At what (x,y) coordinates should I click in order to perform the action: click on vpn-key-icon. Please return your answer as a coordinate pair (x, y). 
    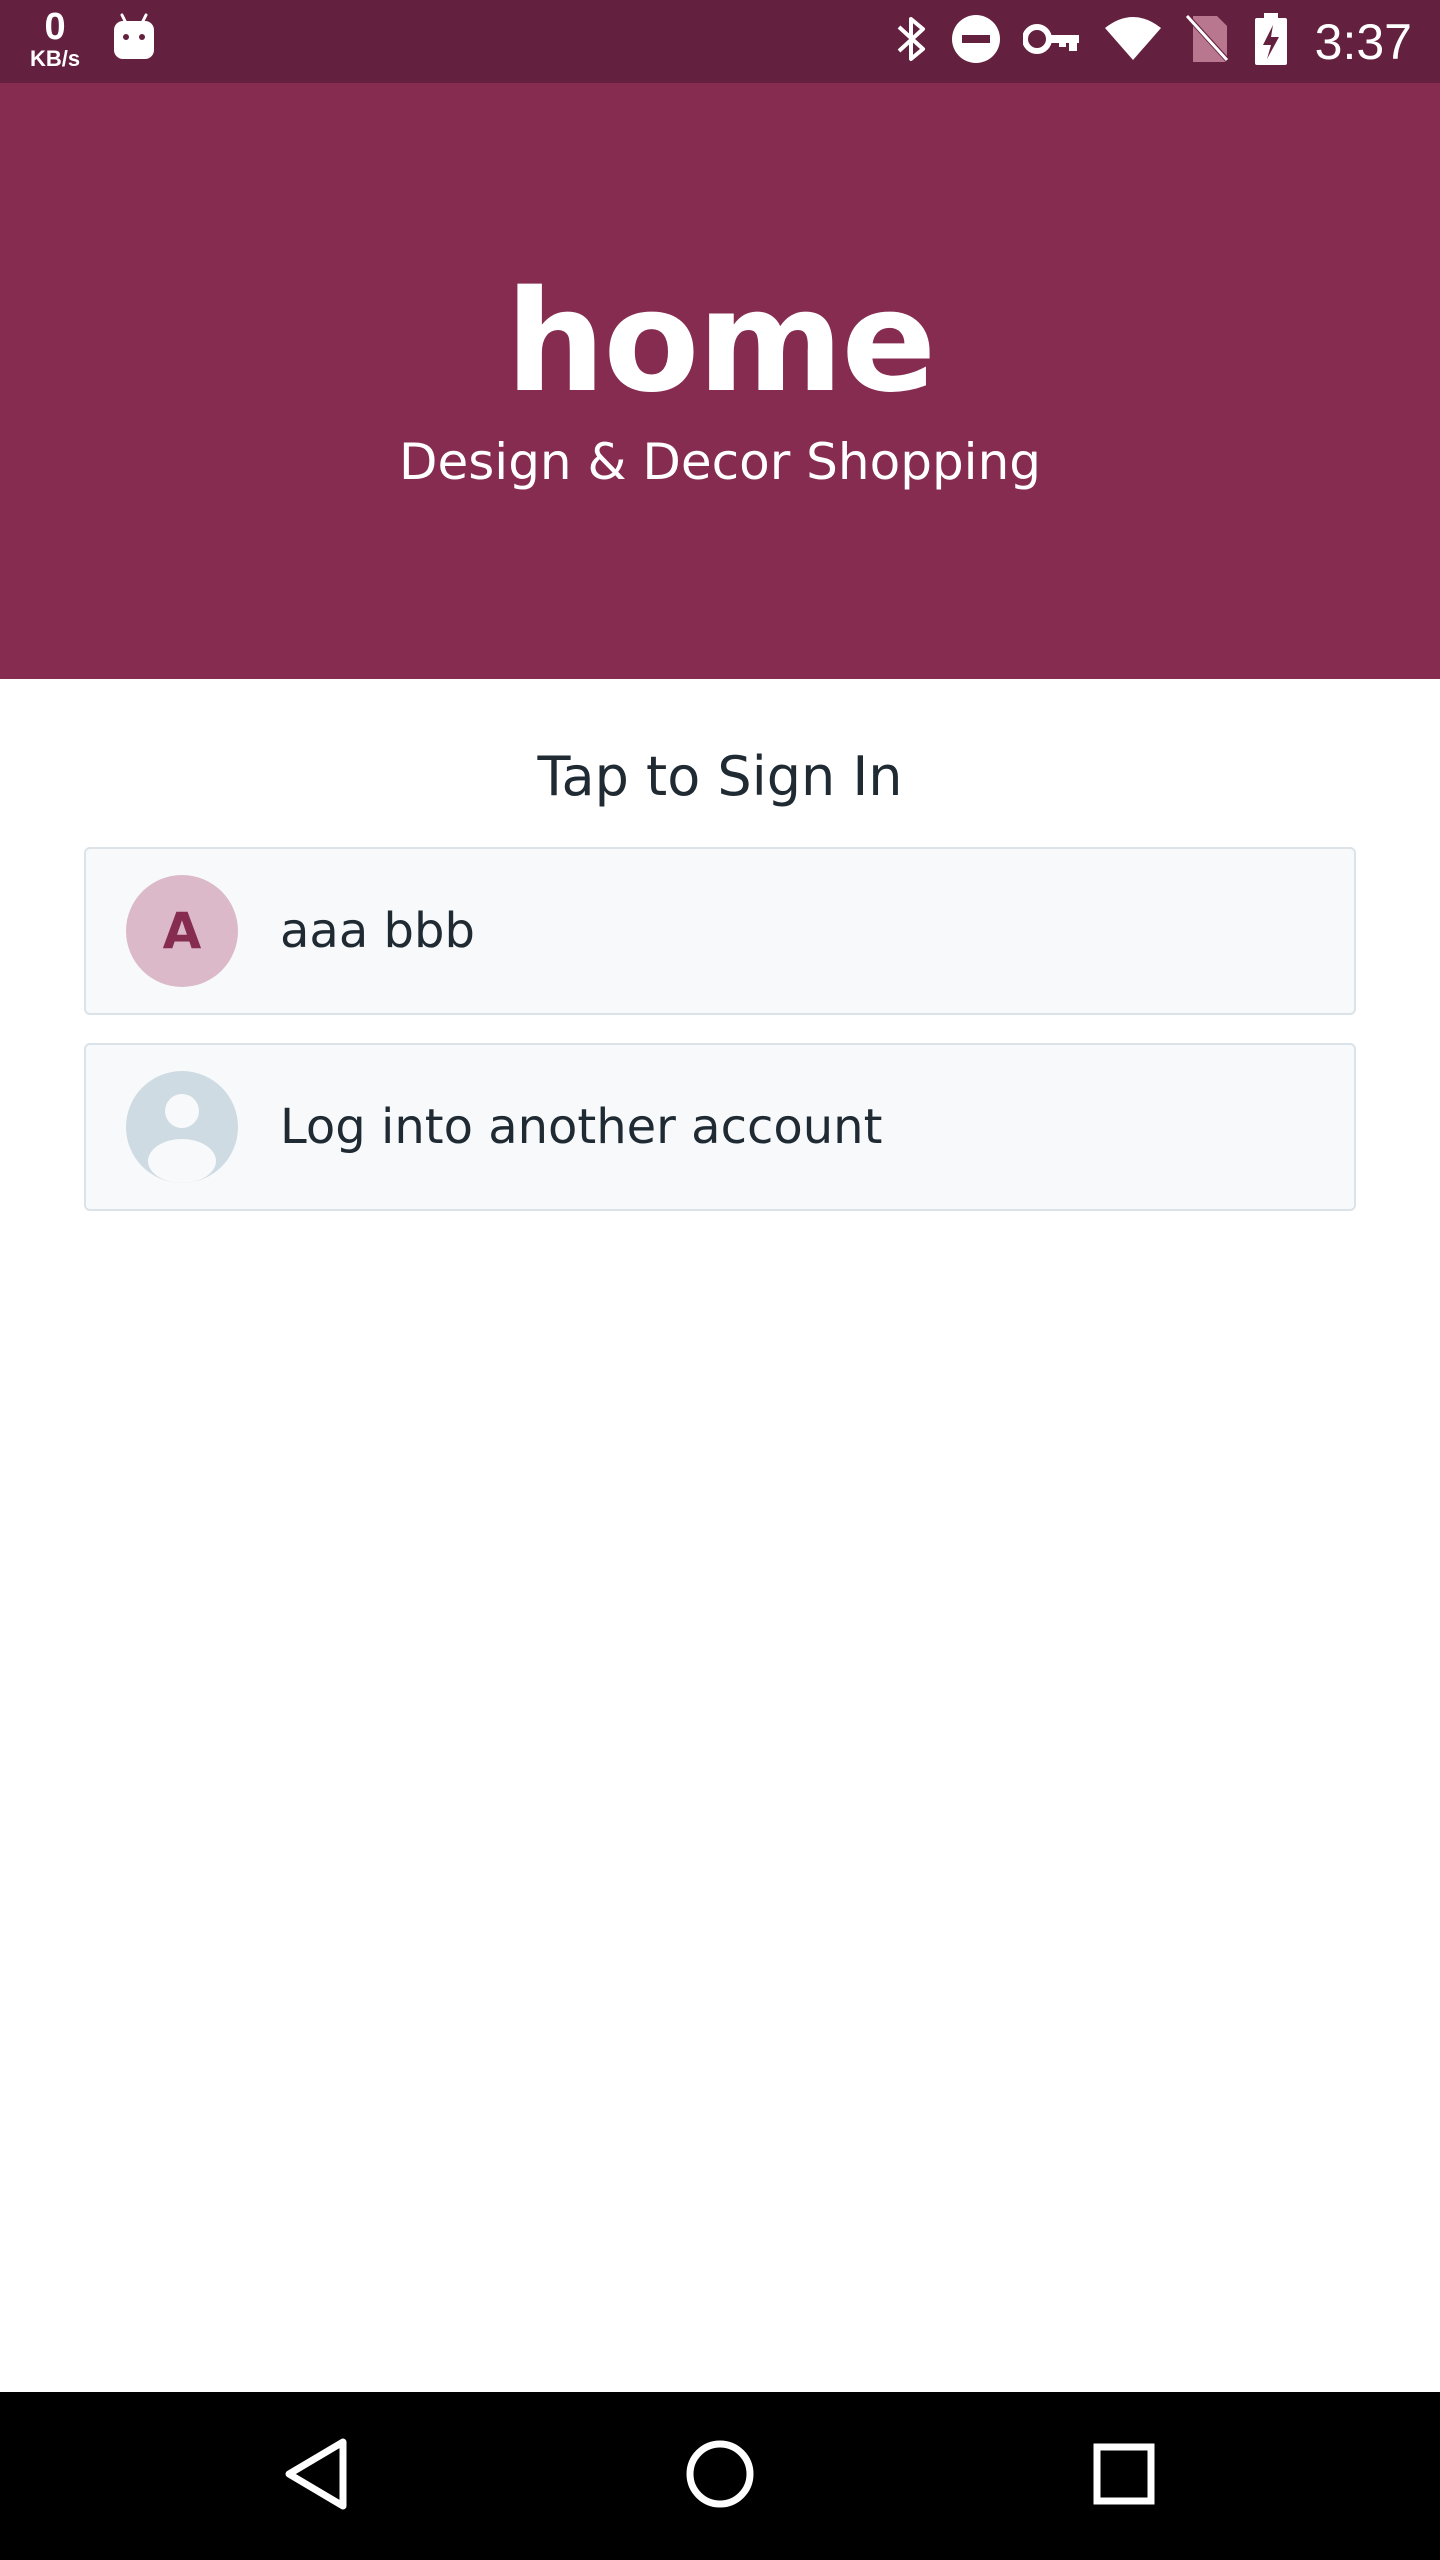
    Looking at the image, I should click on (1051, 41).